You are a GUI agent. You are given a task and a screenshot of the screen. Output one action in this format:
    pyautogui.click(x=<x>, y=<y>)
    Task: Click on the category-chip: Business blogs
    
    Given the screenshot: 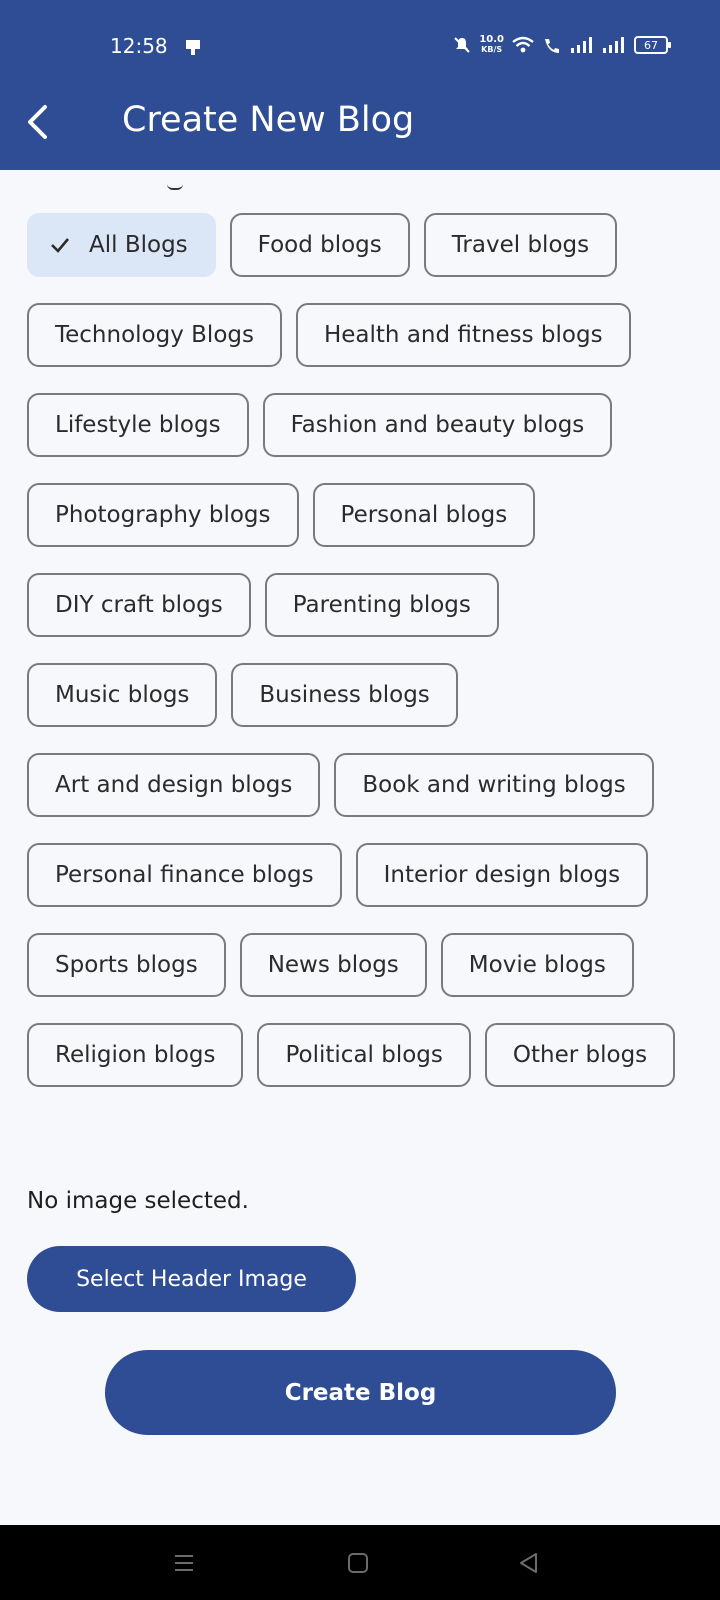 What is the action you would take?
    pyautogui.click(x=344, y=695)
    